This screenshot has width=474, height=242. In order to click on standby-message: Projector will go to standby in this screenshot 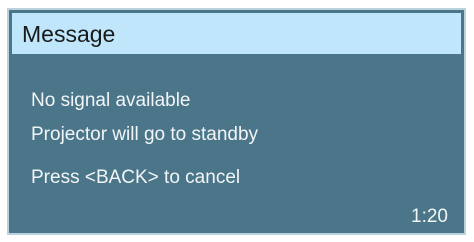, I will do `click(145, 134)`.